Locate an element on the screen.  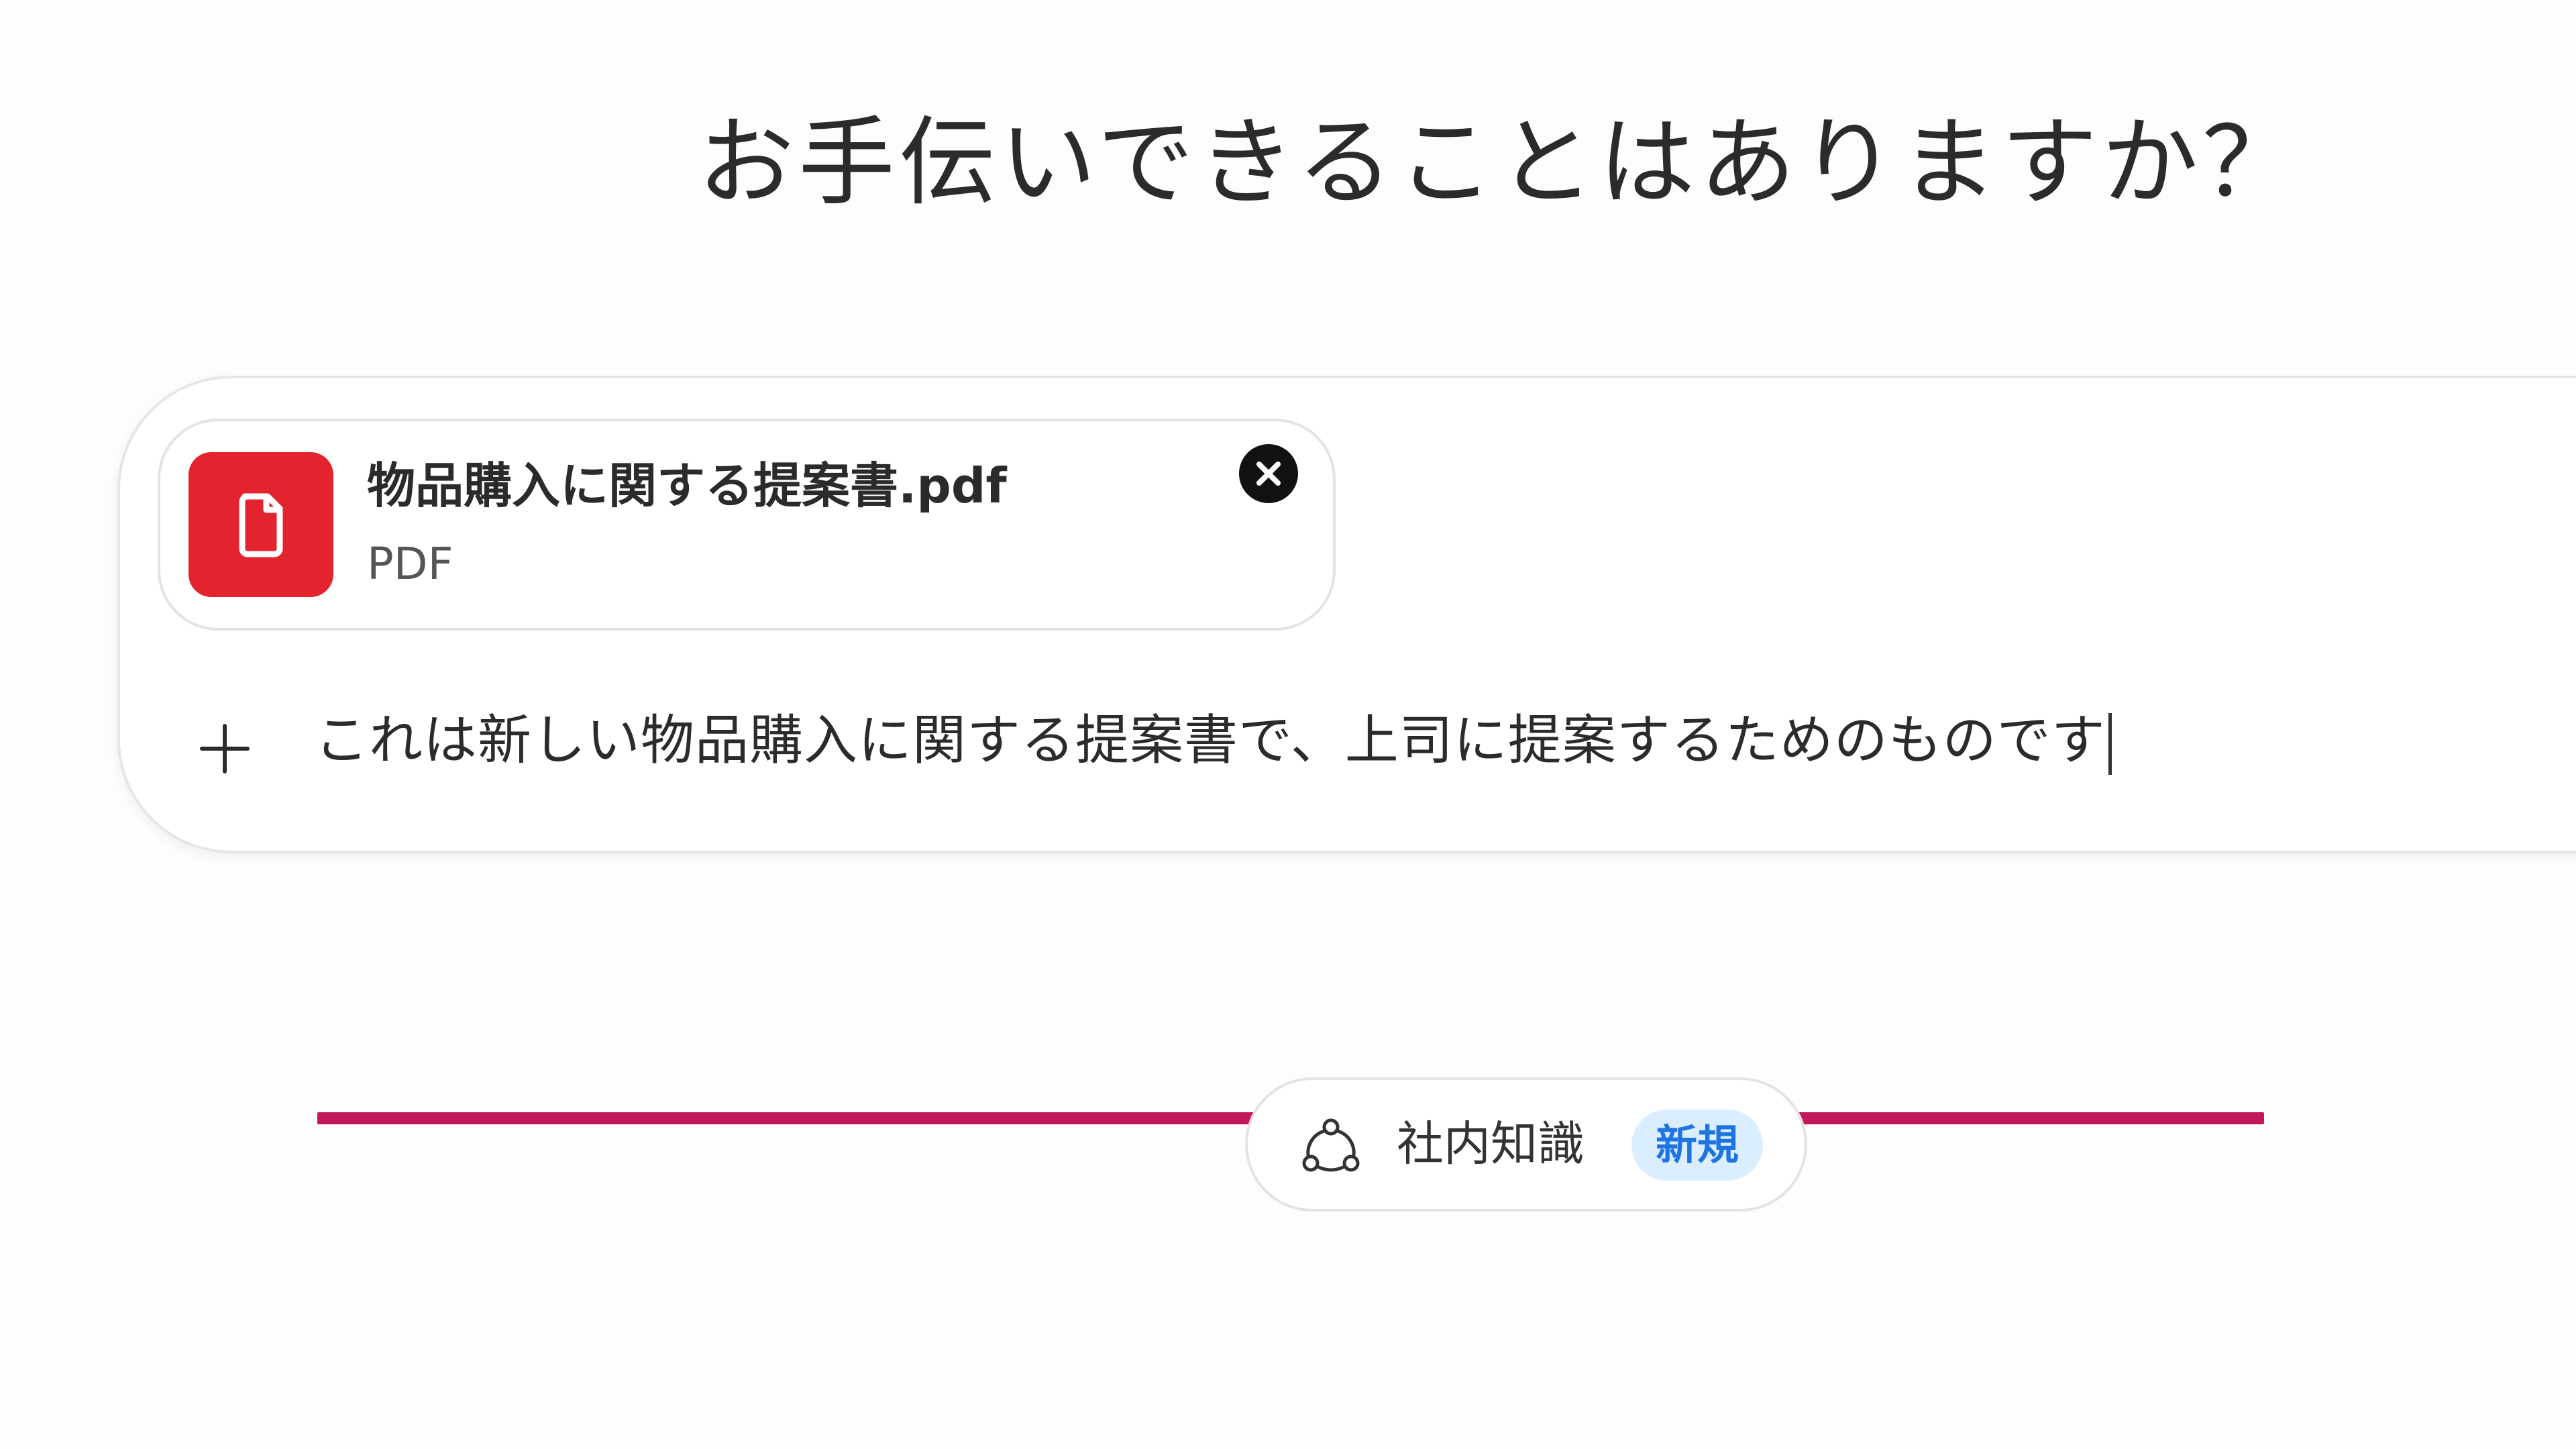
internal-knowledge-button: 社内知識 新規 is located at coordinates (1526, 1144).